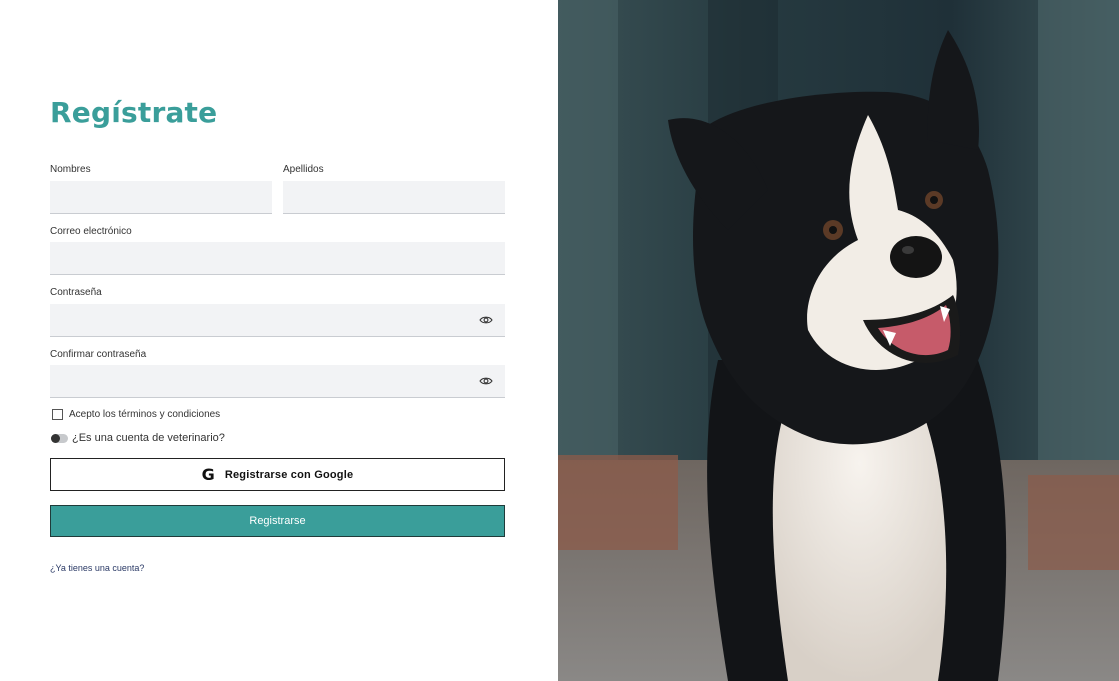 The height and width of the screenshot is (681, 1119). I want to click on terms-checkbox, so click(57, 414).